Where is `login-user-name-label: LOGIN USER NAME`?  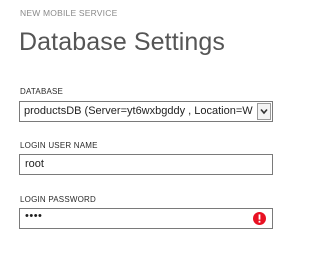
login-user-name-label: LOGIN USER NAME is located at coordinates (59, 145).